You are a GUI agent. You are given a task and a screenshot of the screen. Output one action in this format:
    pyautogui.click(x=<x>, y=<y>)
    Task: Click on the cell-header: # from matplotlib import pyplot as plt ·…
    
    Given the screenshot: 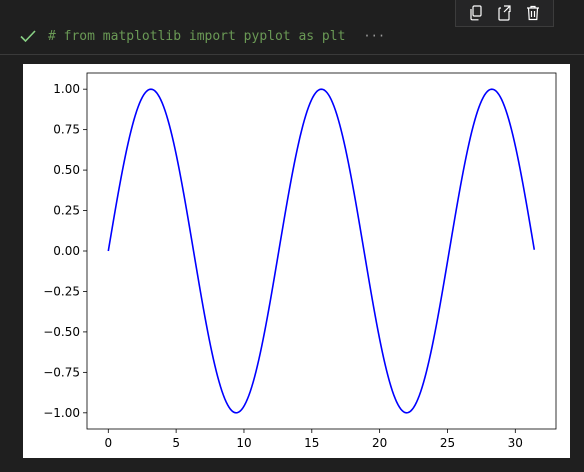 What is the action you would take?
    pyautogui.click(x=202, y=36)
    